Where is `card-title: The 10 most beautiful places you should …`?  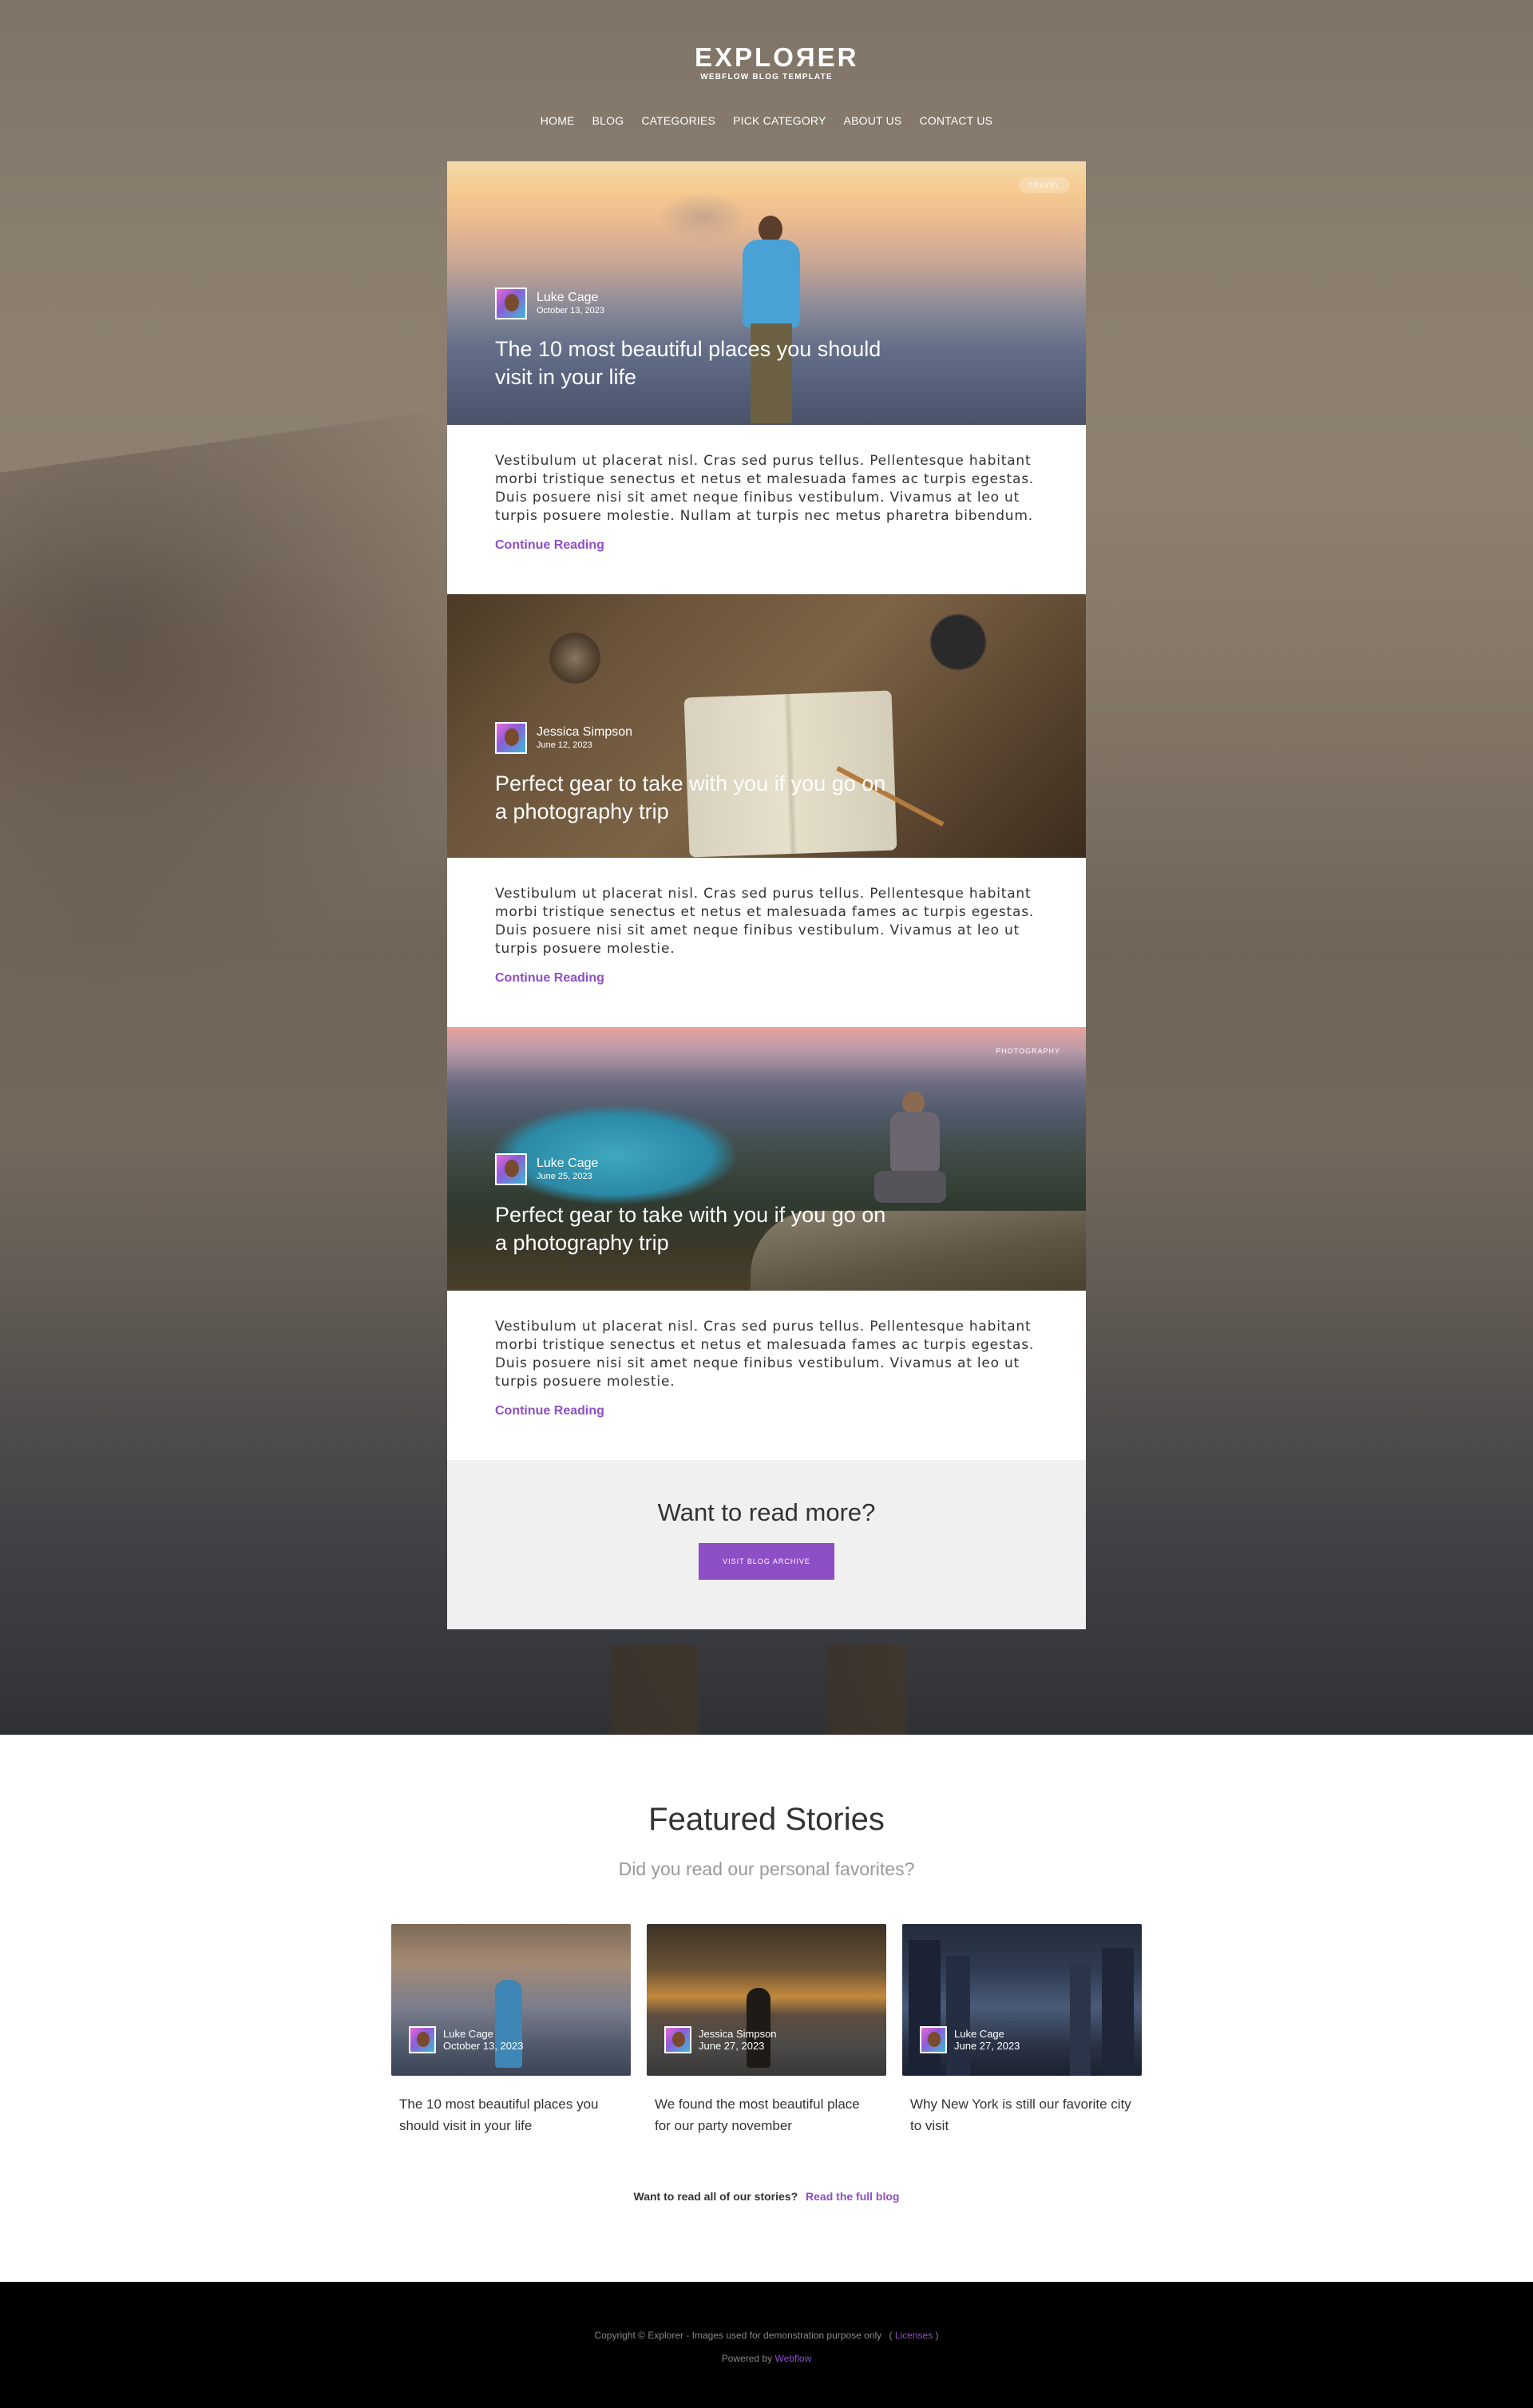 card-title: The 10 most beautiful places you should … is located at coordinates (511, 2106).